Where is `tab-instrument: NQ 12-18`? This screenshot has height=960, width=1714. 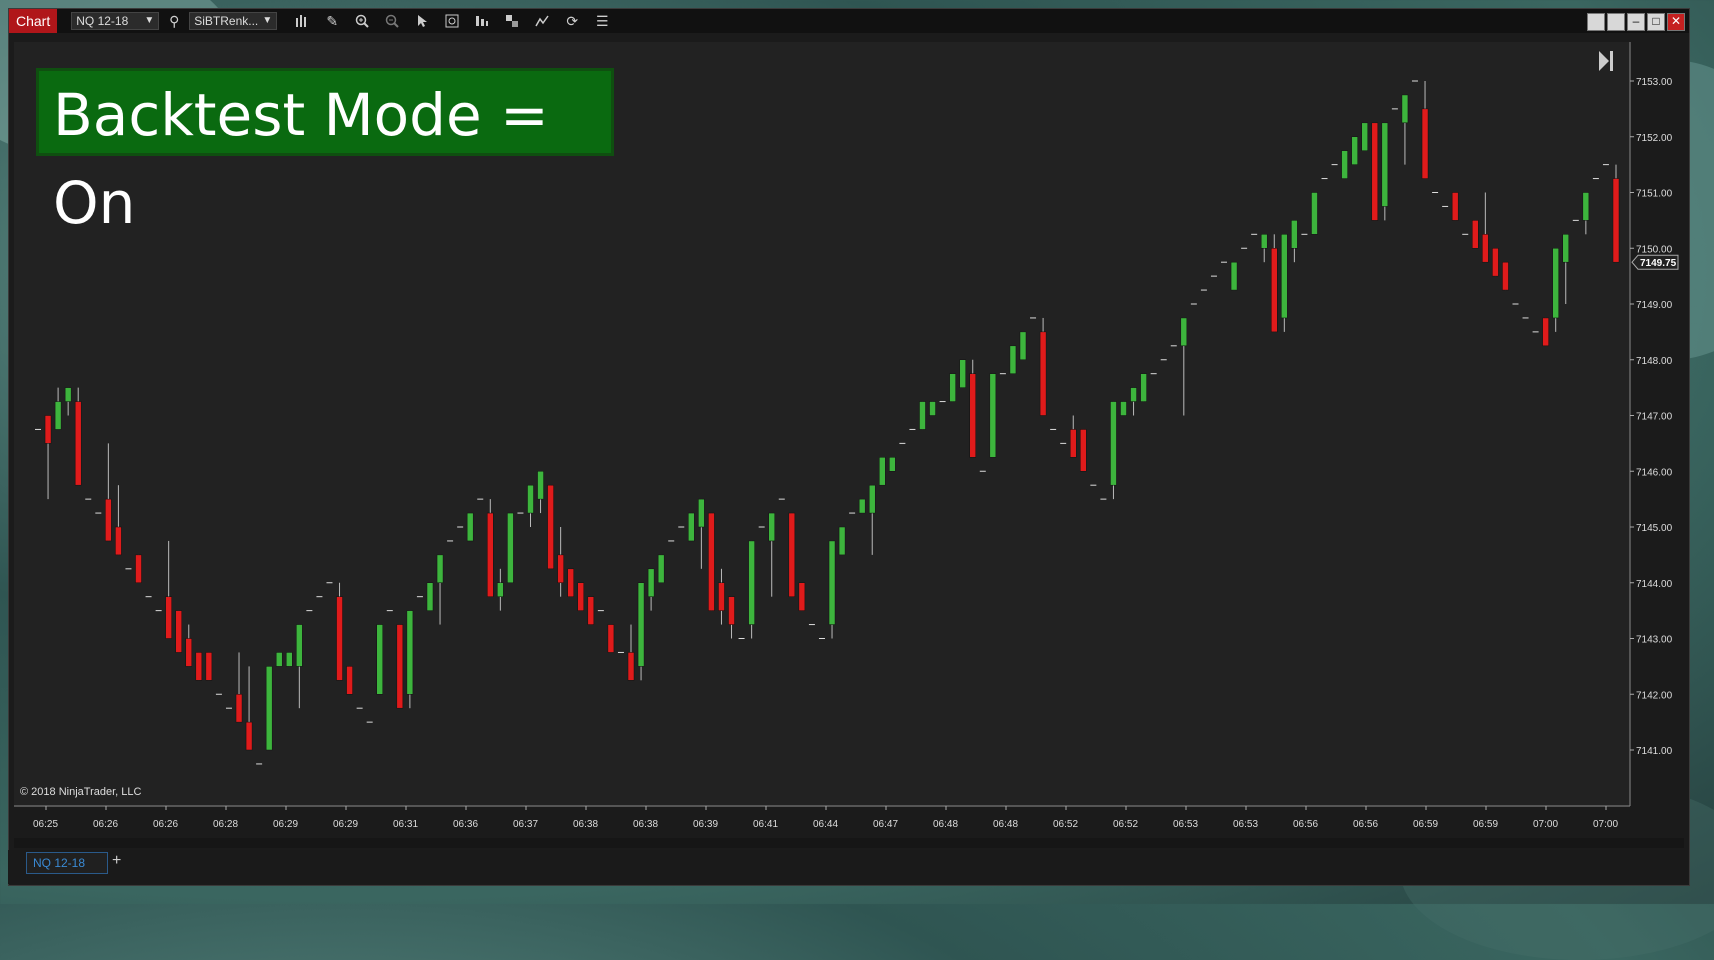
tab-instrument: NQ 12-18 is located at coordinates (67, 863).